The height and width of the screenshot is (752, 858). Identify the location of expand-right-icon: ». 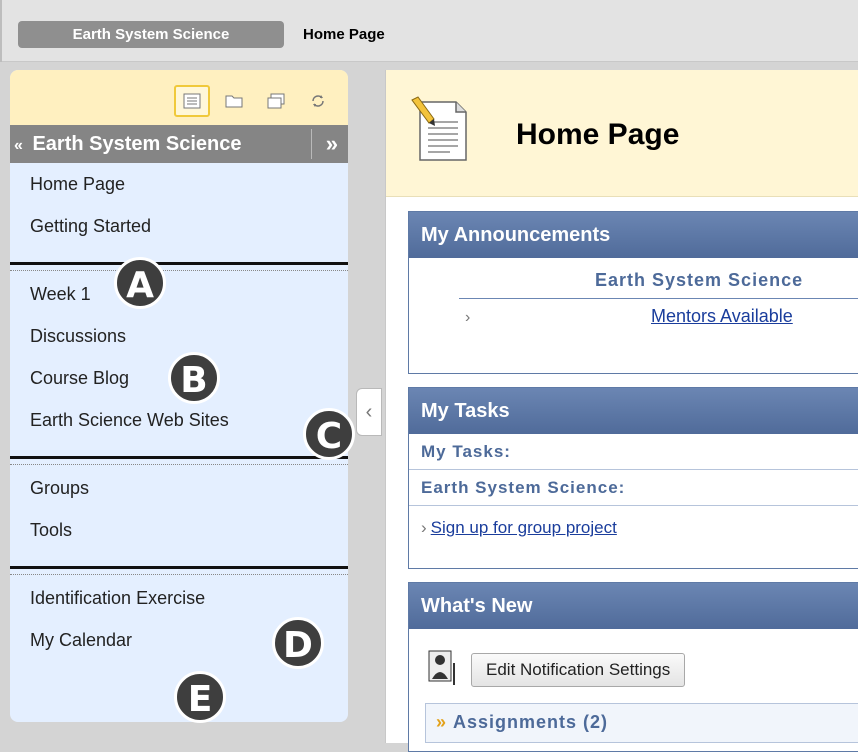
(332, 144).